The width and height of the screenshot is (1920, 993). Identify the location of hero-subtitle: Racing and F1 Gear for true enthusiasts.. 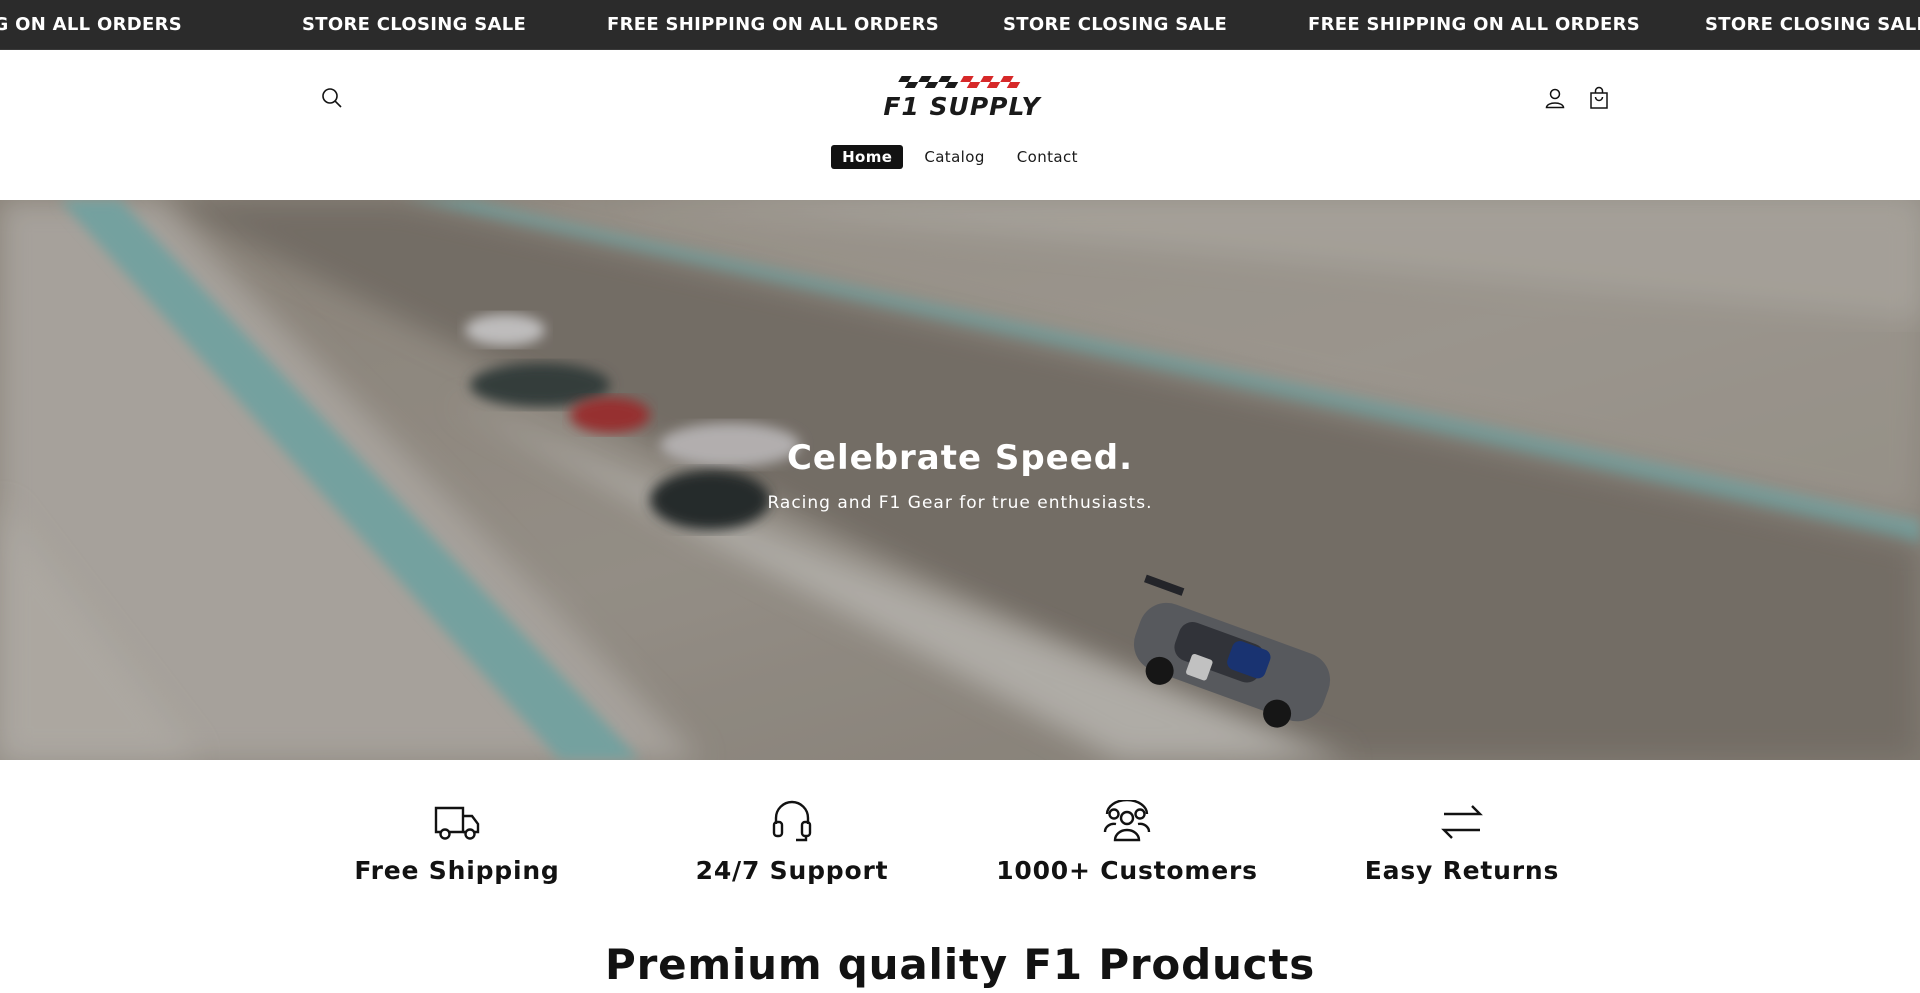
(960, 503).